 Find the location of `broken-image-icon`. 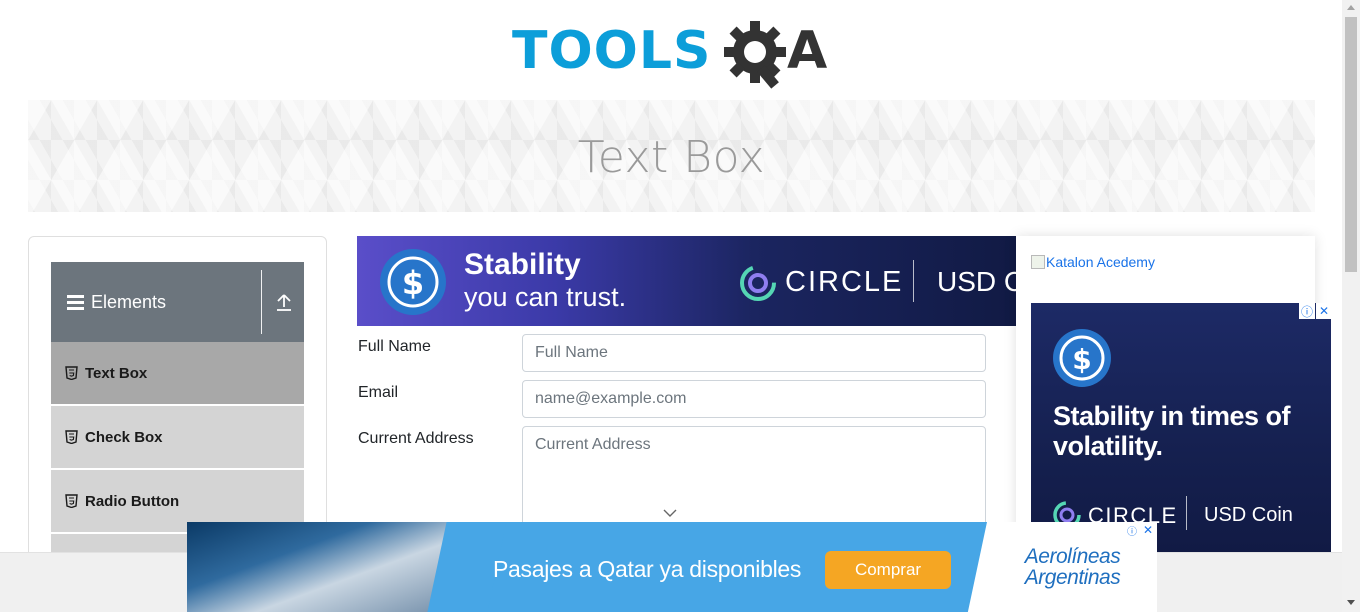

broken-image-icon is located at coordinates (1038, 262).